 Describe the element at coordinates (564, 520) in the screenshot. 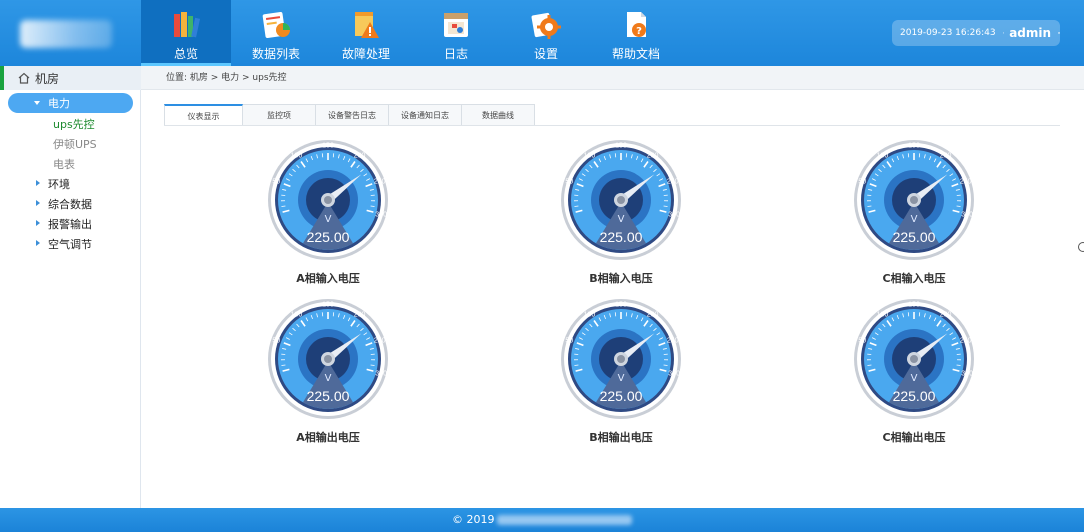

I see `footer-redacted` at that location.